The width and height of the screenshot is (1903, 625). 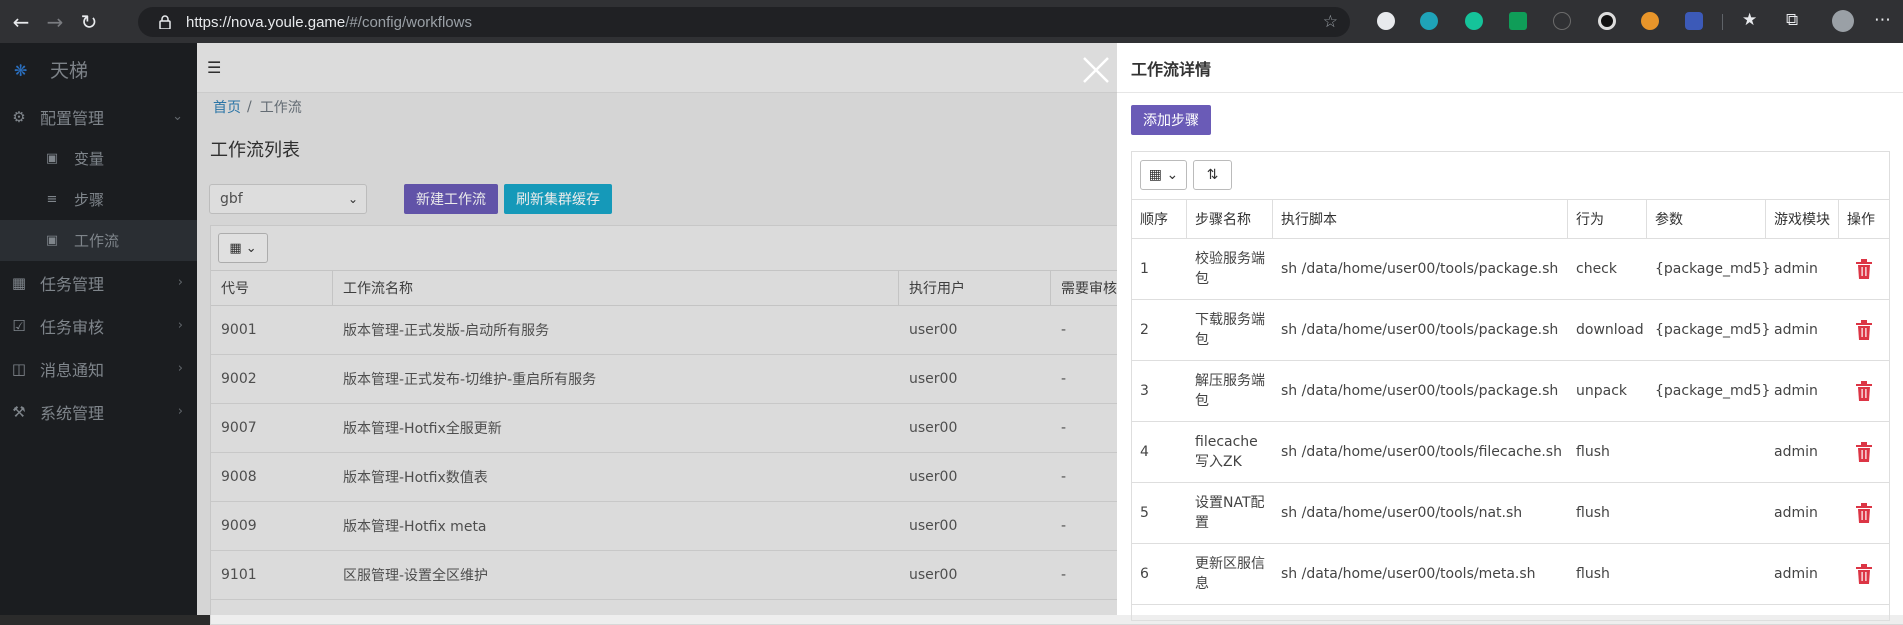 What do you see at coordinates (1429, 21) in the screenshot?
I see `extension-m-icon` at bounding box center [1429, 21].